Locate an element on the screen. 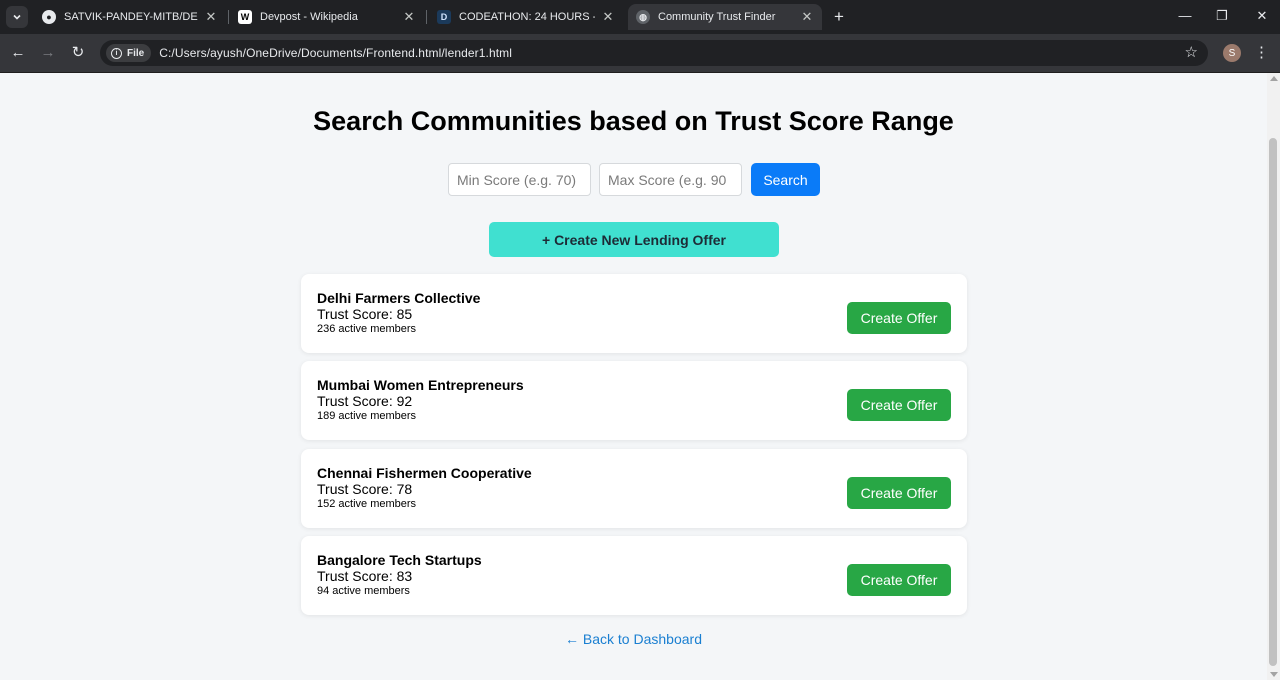 This screenshot has width=1280, height=680. scroll-down-arrow-icon is located at coordinates (1274, 674).